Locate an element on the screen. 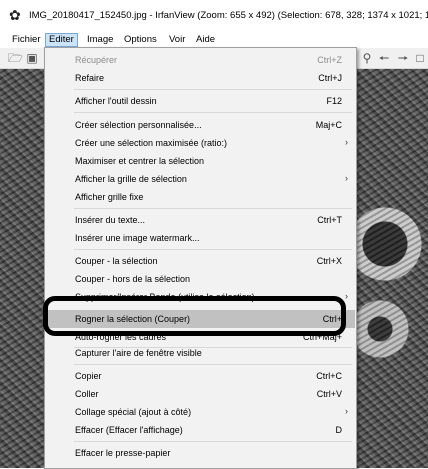 The width and height of the screenshot is (428, 469). menu-item-recuperer: Récupérer Ctrl+Z is located at coordinates (200, 60).